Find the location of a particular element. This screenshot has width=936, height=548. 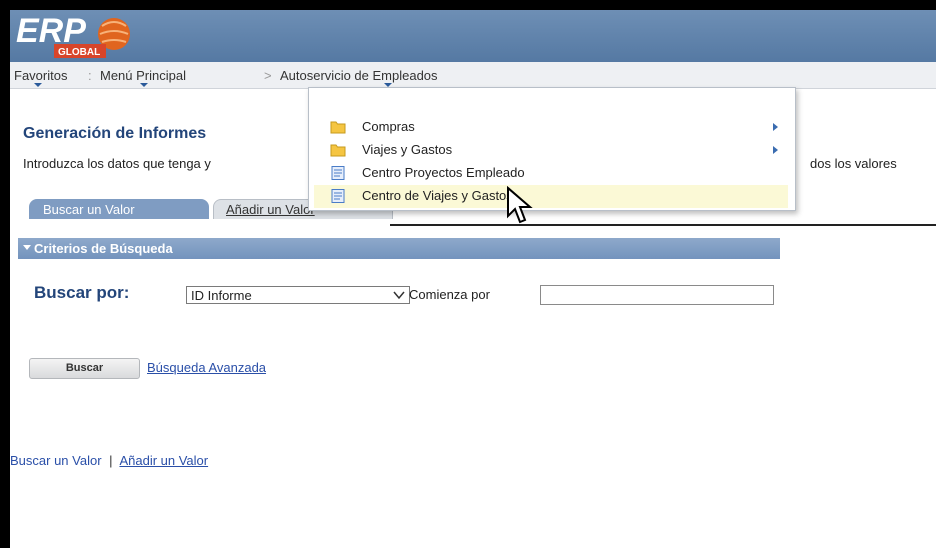

nav-main-menu: Menú Principal is located at coordinates (143, 75).